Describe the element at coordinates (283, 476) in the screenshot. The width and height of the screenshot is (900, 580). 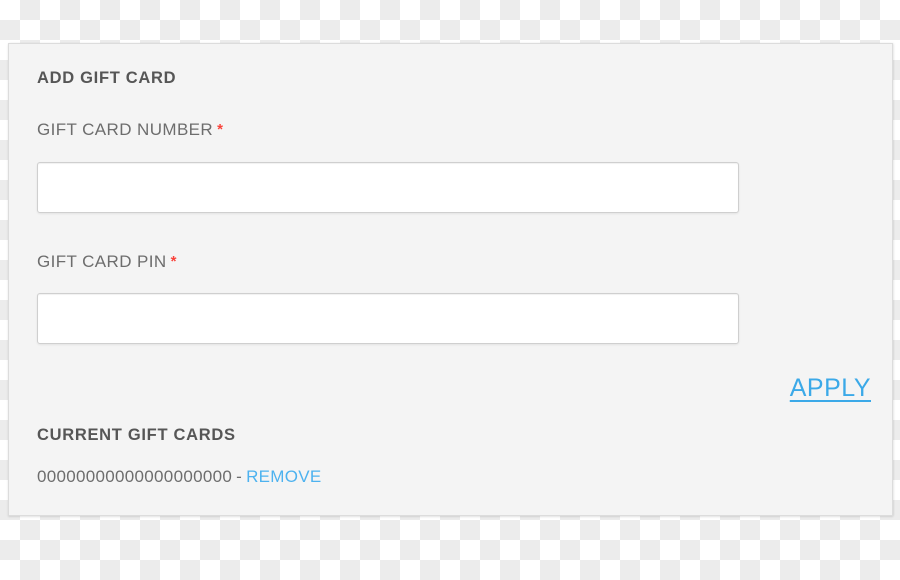
I see `remove-gift-card-button: REMOVE` at that location.